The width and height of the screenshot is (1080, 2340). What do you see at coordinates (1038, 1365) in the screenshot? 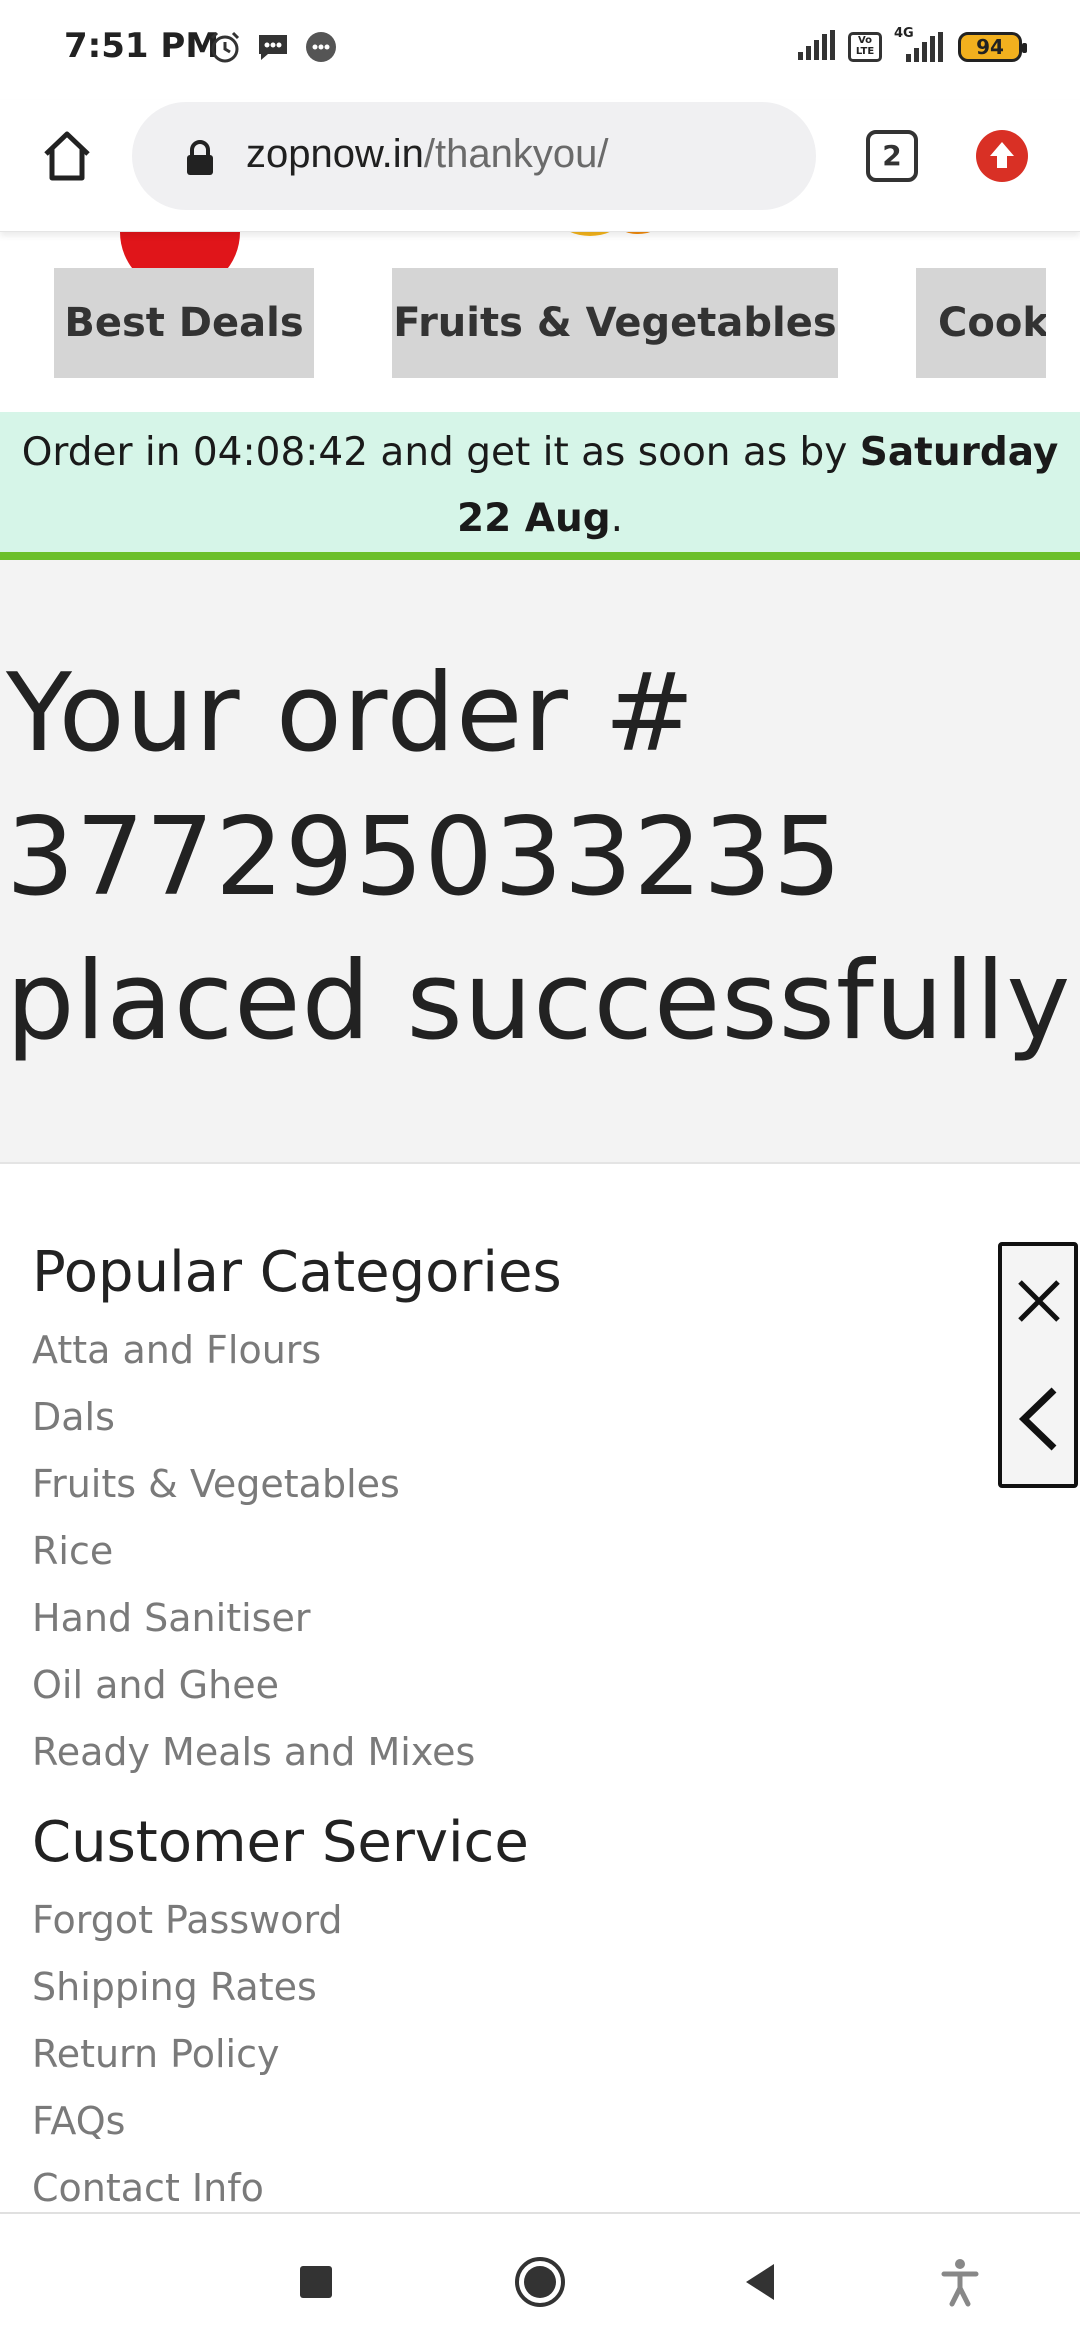
I see `floating-side-widget` at bounding box center [1038, 1365].